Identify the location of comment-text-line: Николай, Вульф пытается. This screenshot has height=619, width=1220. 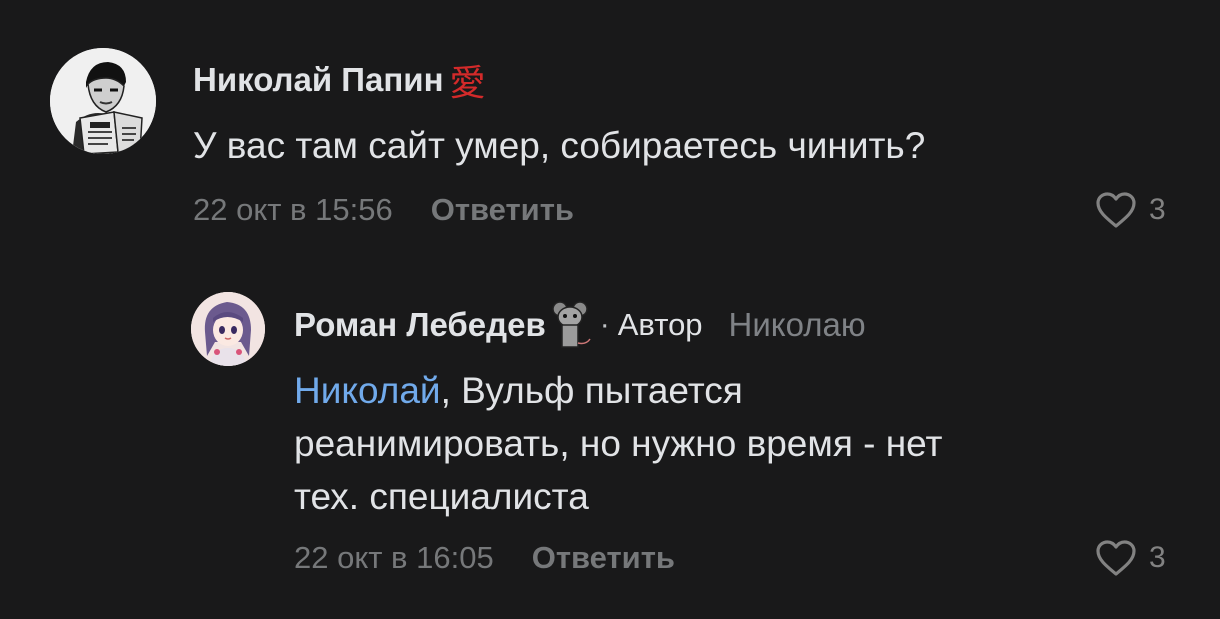
(724, 390).